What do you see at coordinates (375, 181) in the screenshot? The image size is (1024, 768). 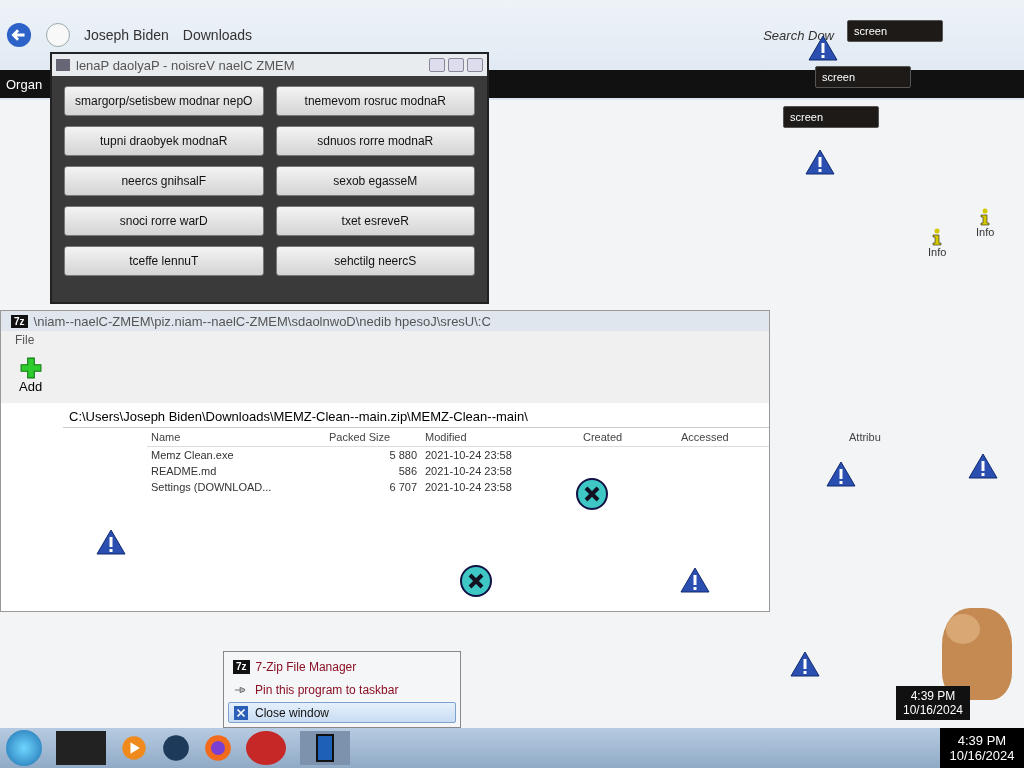 I see `payload-button: sexob egasseM` at bounding box center [375, 181].